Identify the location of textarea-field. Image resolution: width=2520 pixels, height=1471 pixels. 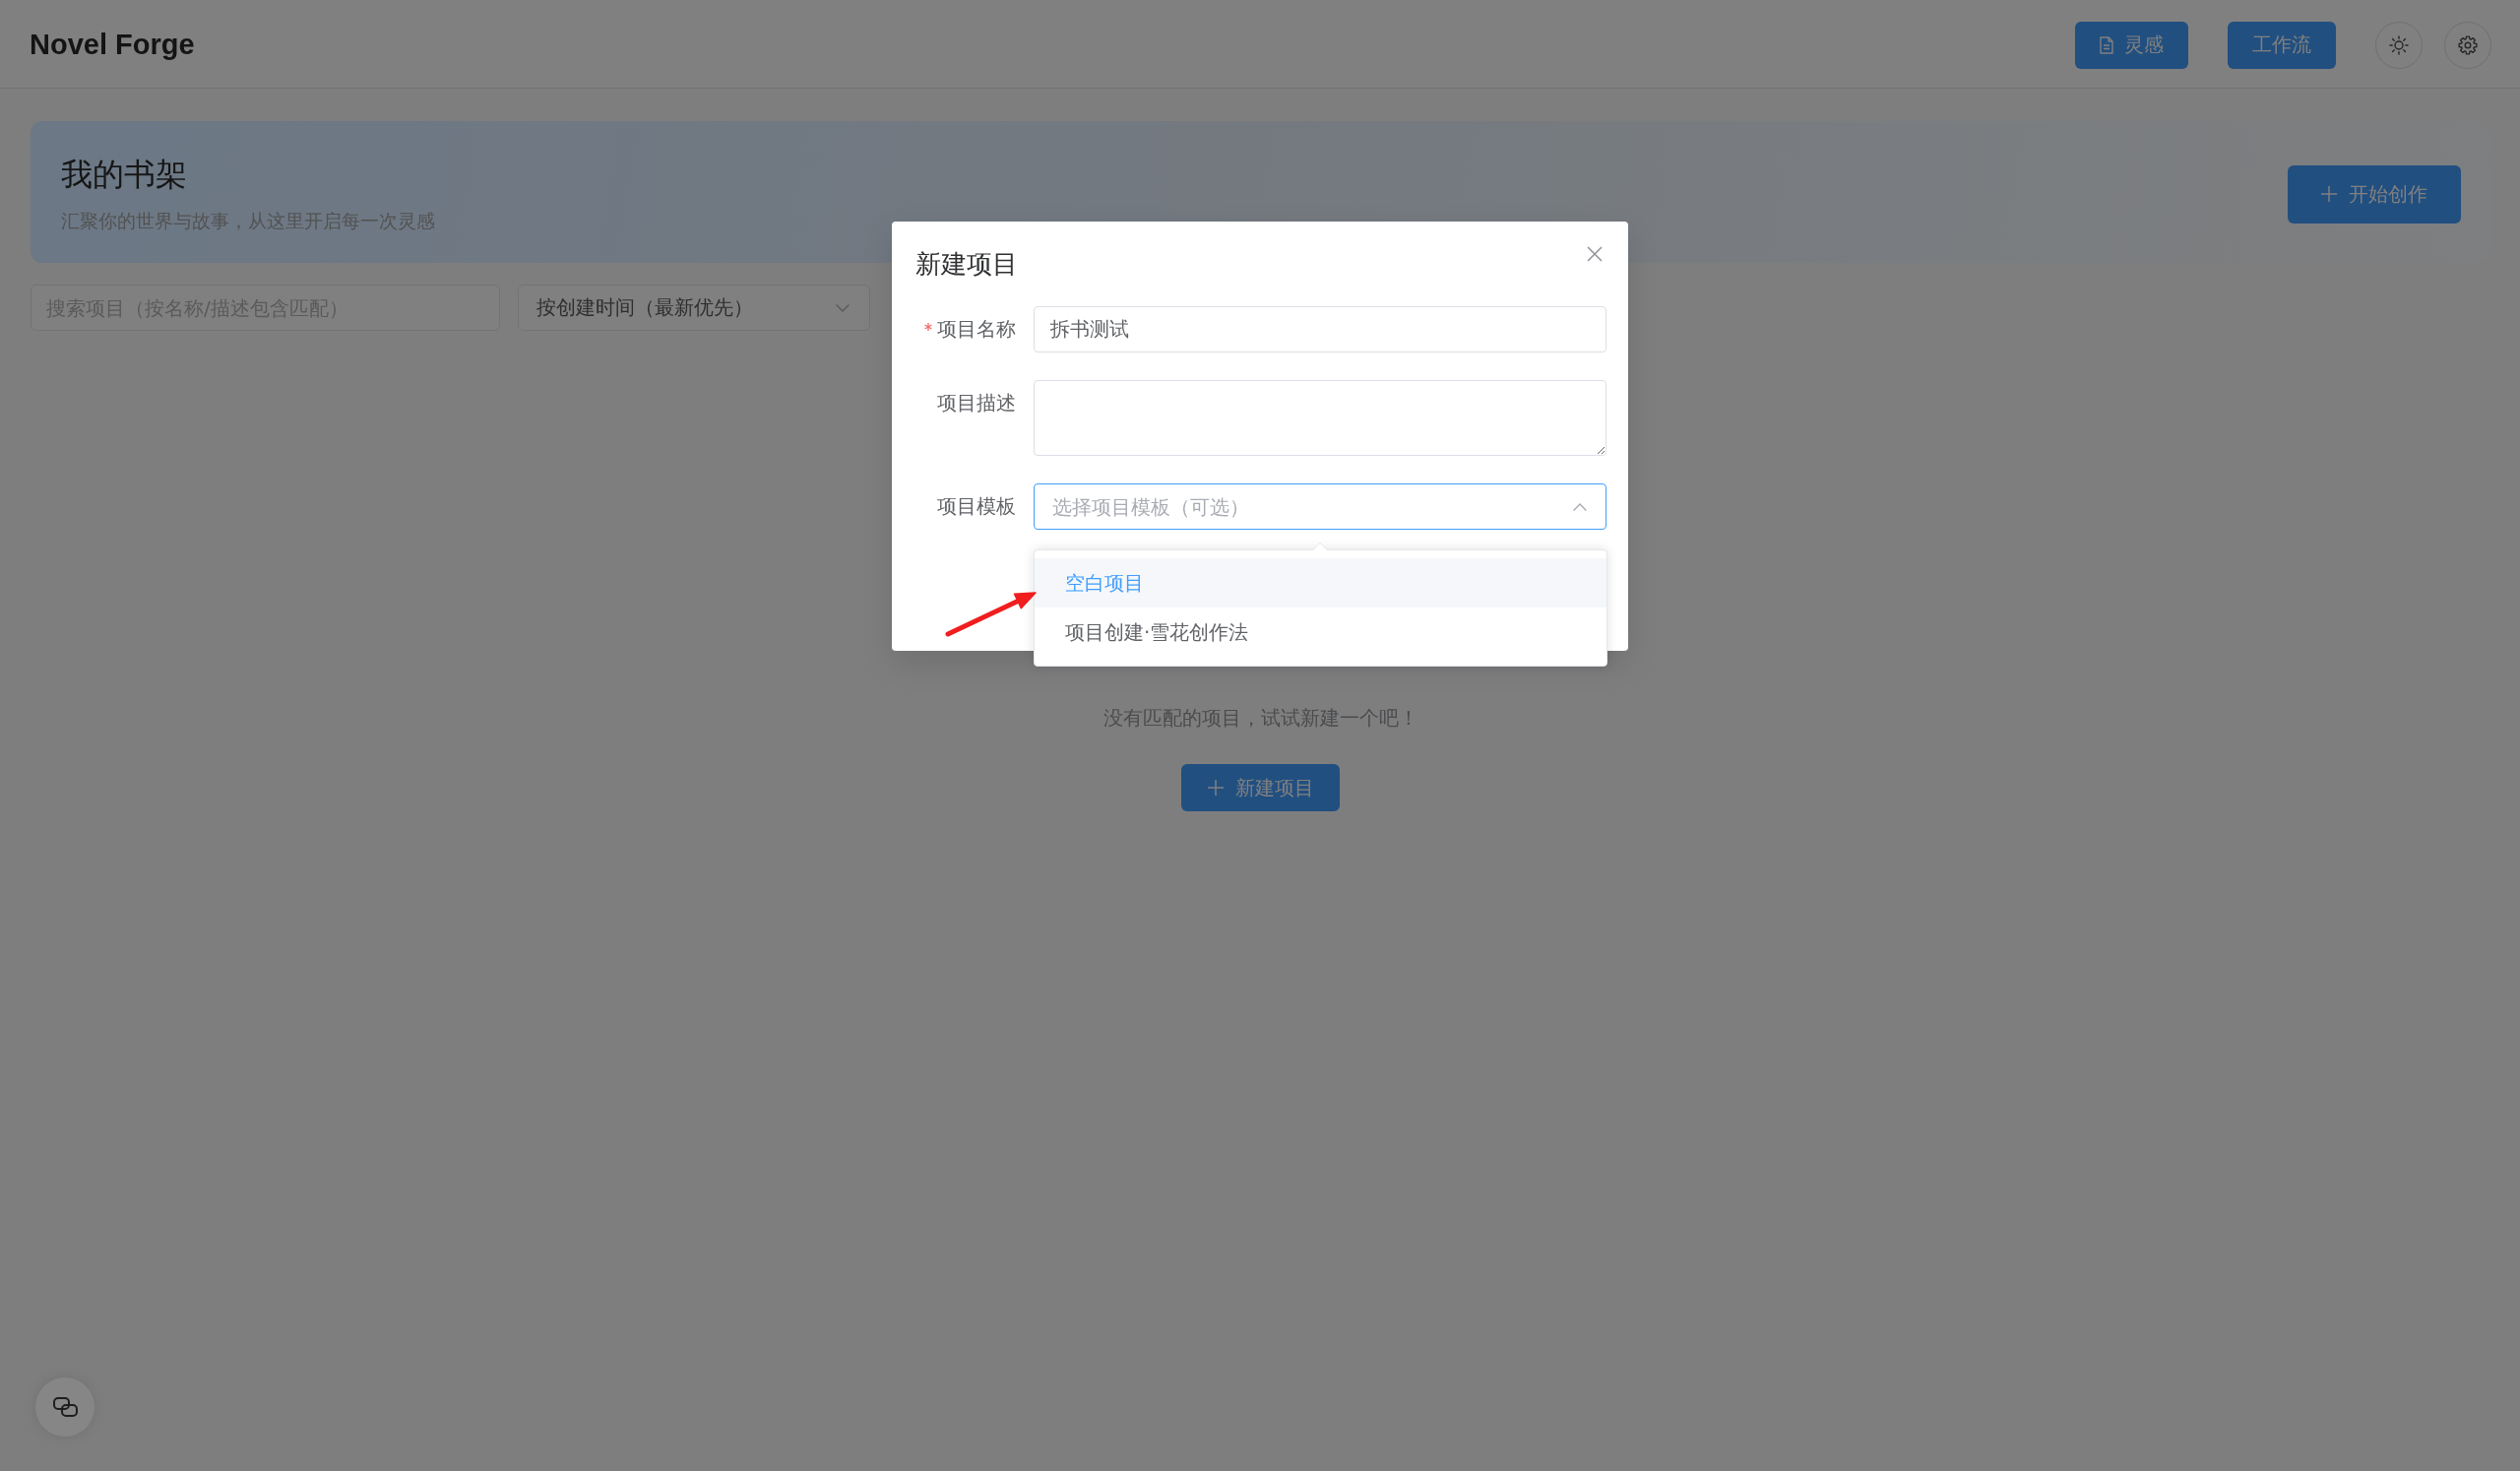
(1320, 418).